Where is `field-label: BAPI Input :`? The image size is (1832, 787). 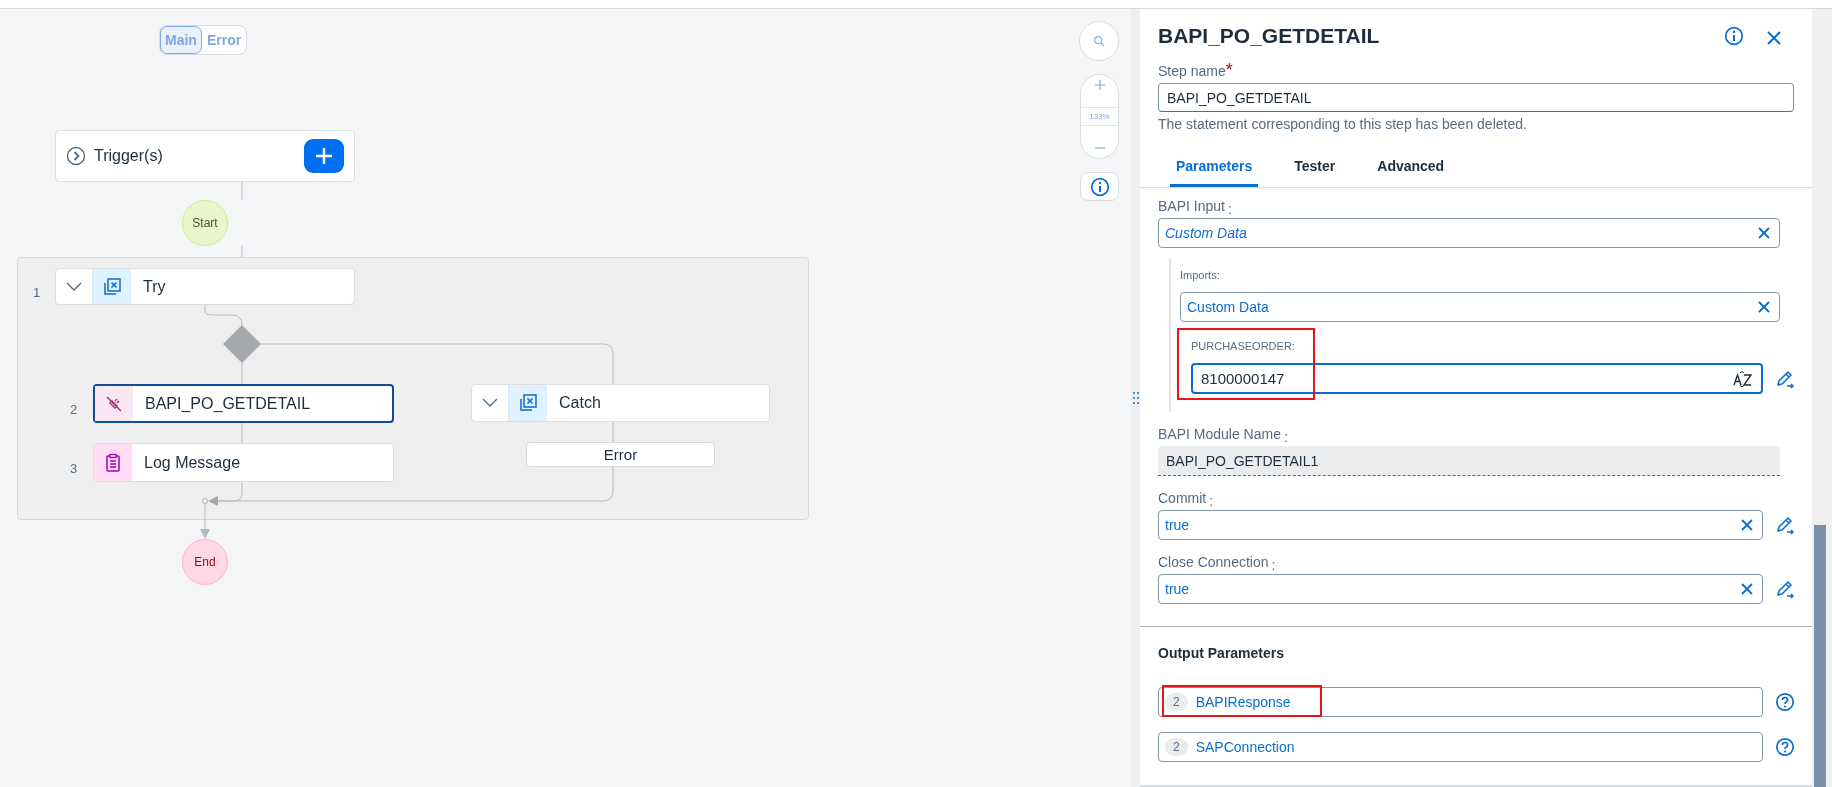 field-label: BAPI Input : is located at coordinates (1195, 206).